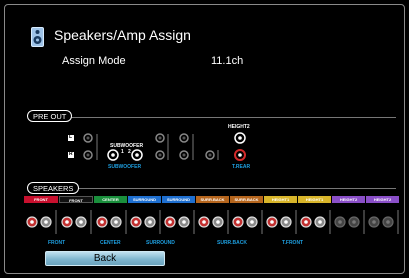  I want to click on assign-label-front: FRONT, so click(57, 243).